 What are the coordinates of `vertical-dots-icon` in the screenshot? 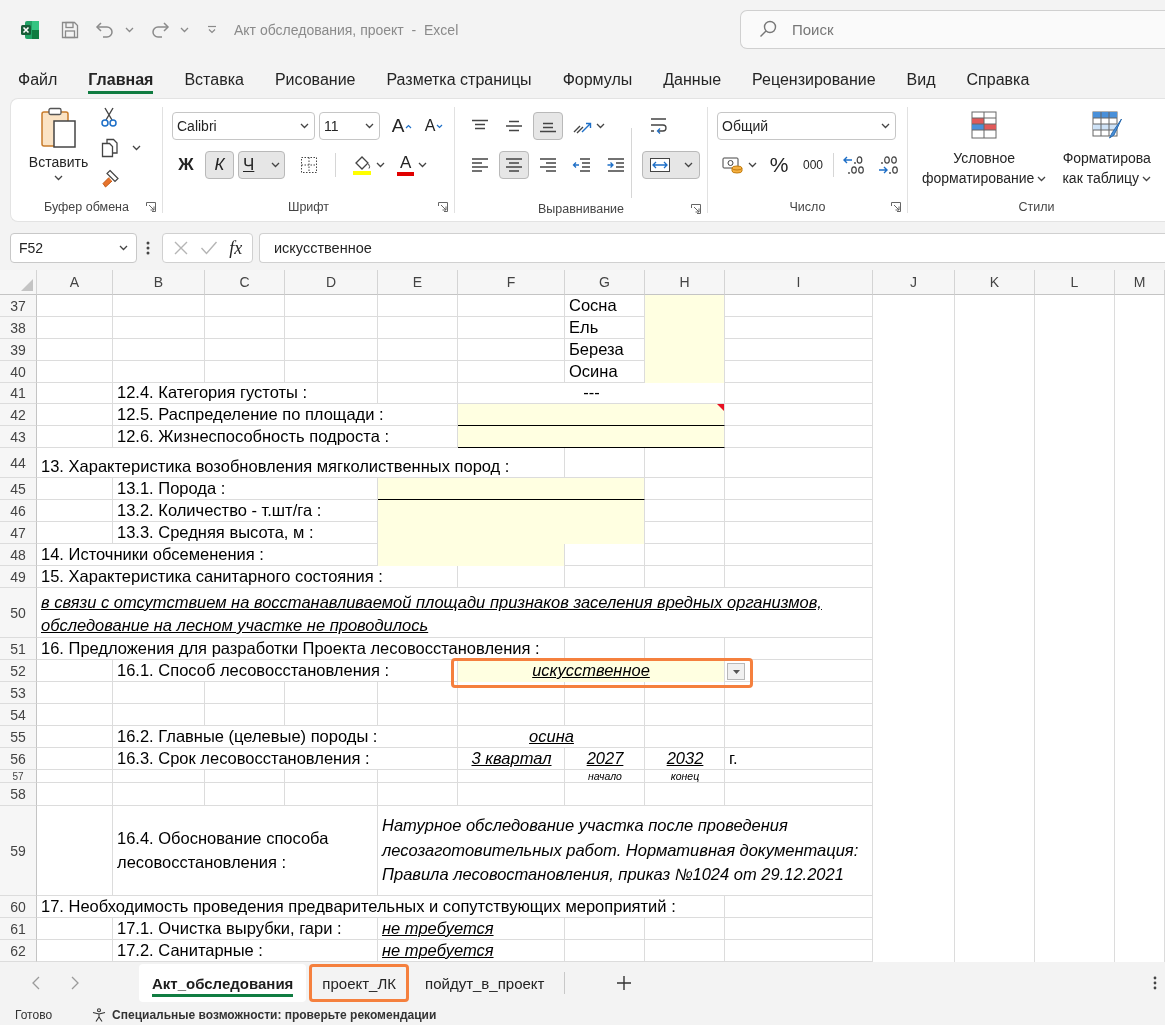 It's located at (148, 248).